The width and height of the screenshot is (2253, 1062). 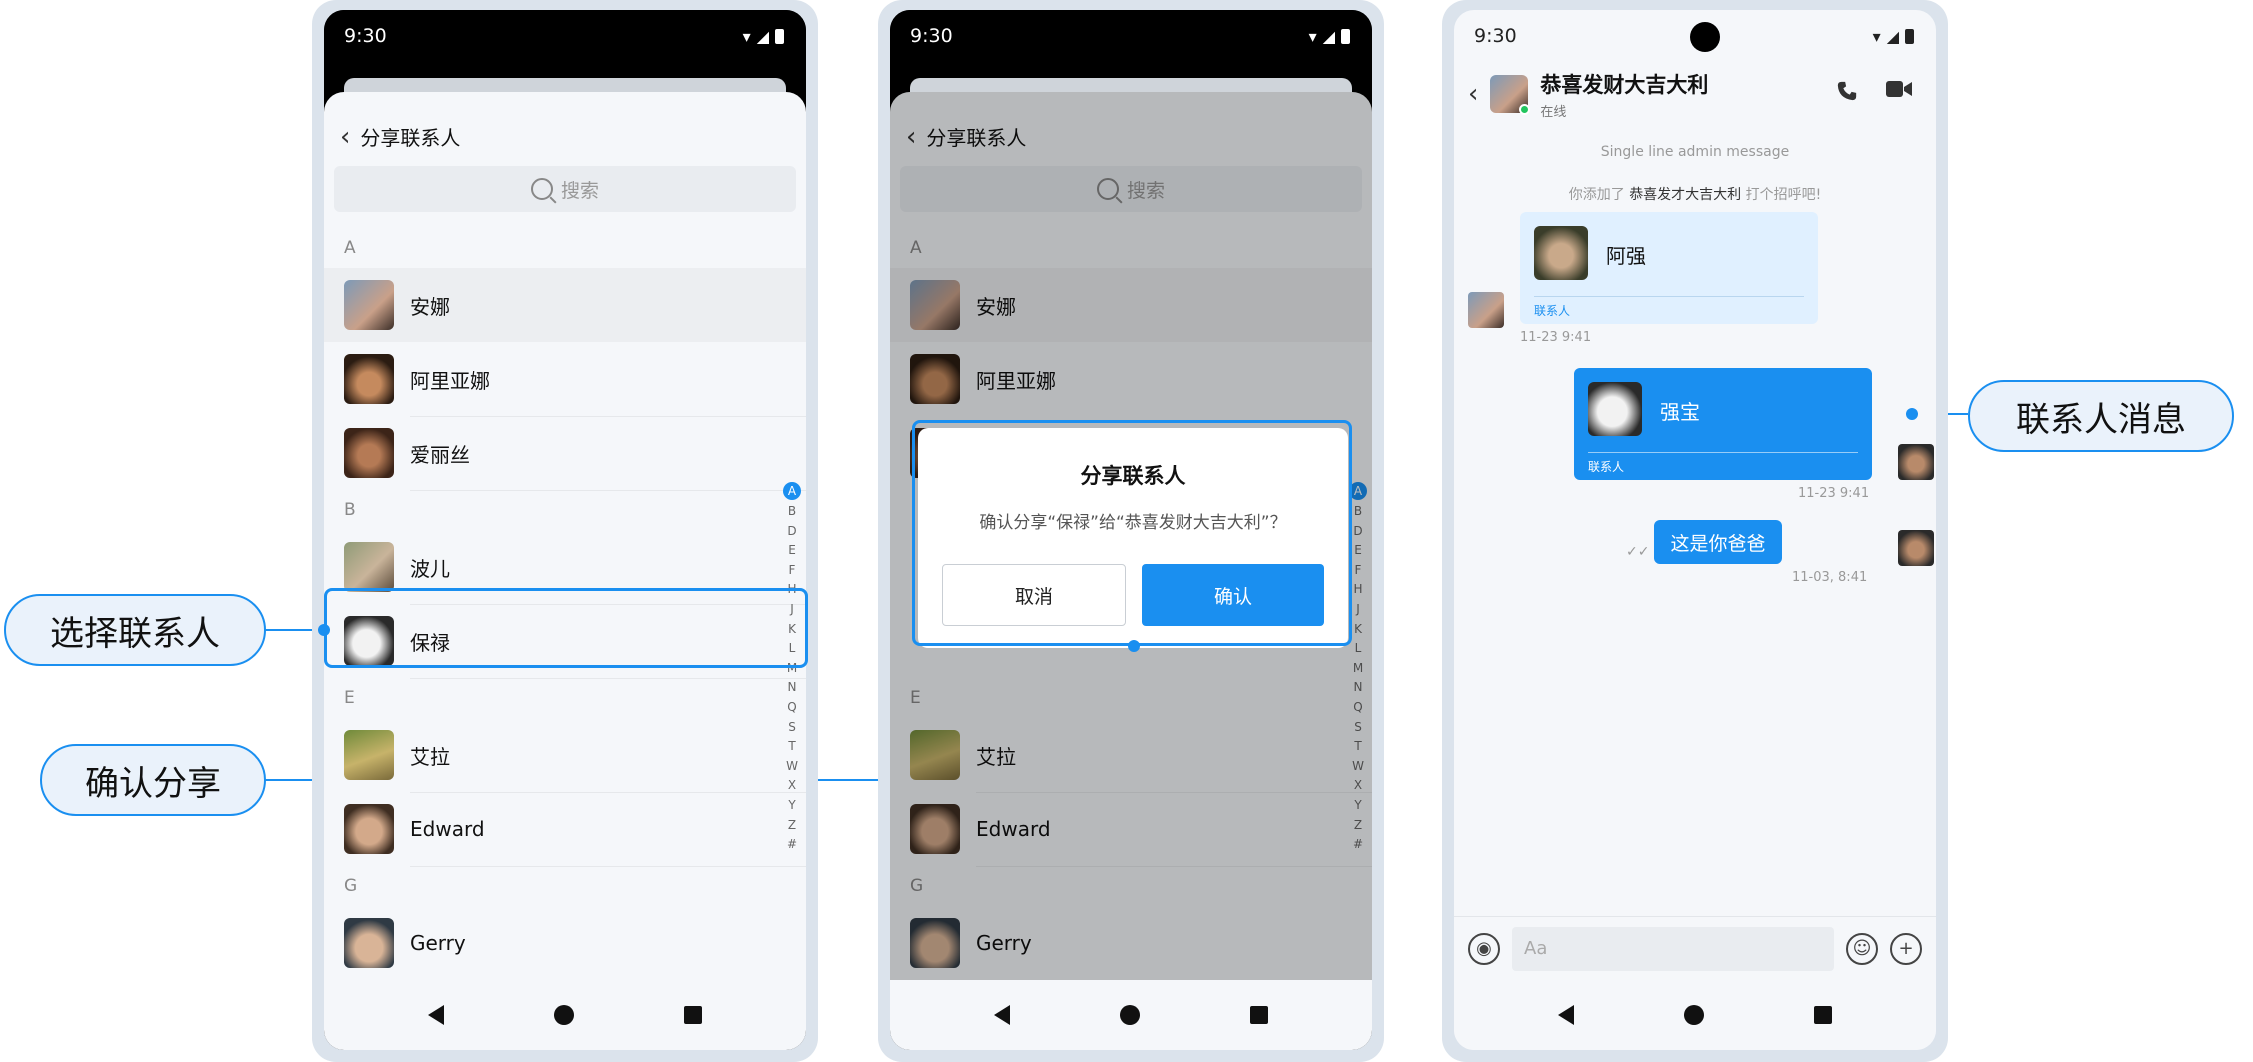 I want to click on index-letter: S, so click(x=792, y=728).